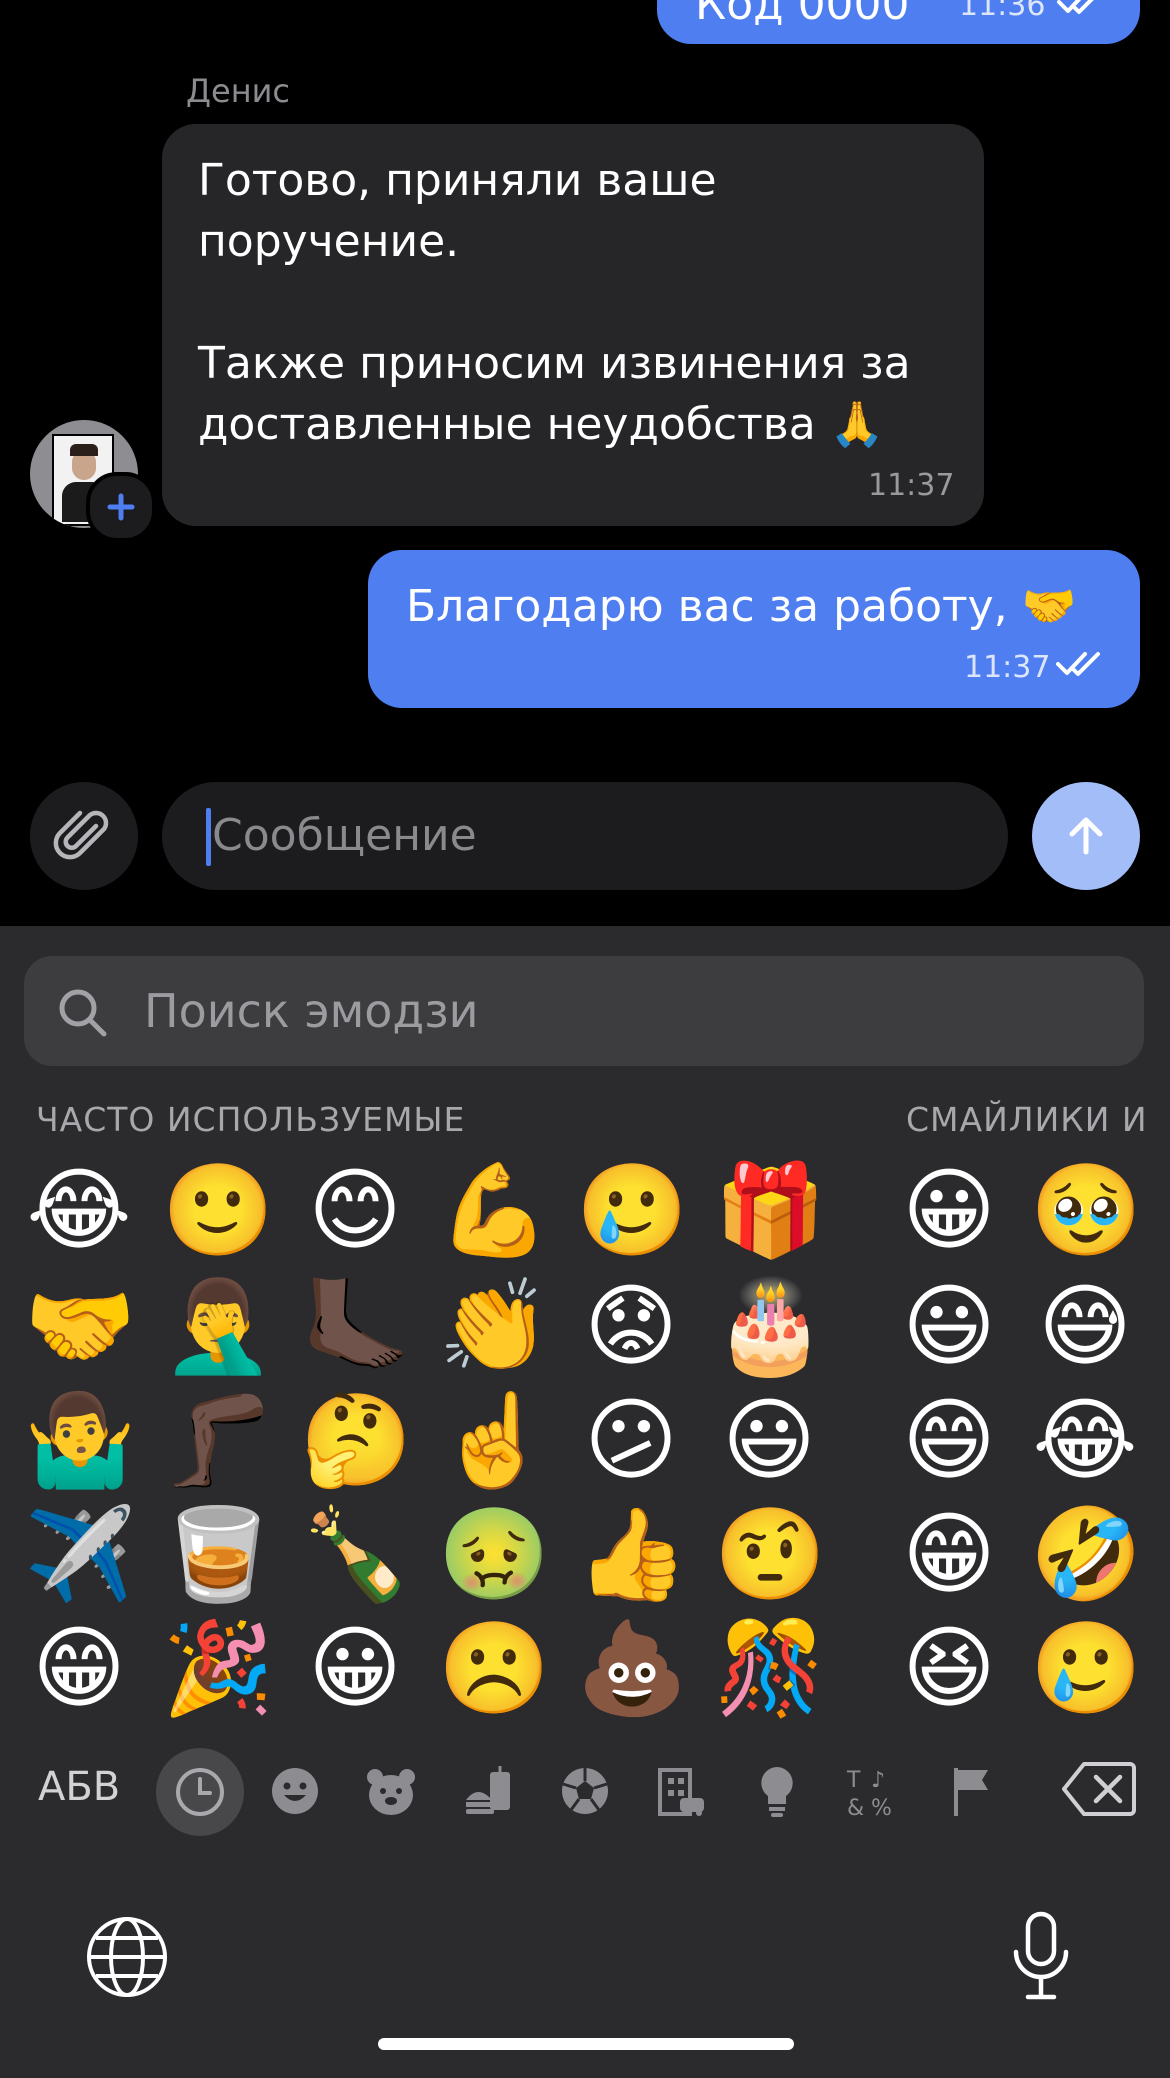 The height and width of the screenshot is (2078, 1170). I want to click on abc-button: АБВ, so click(79, 1787).